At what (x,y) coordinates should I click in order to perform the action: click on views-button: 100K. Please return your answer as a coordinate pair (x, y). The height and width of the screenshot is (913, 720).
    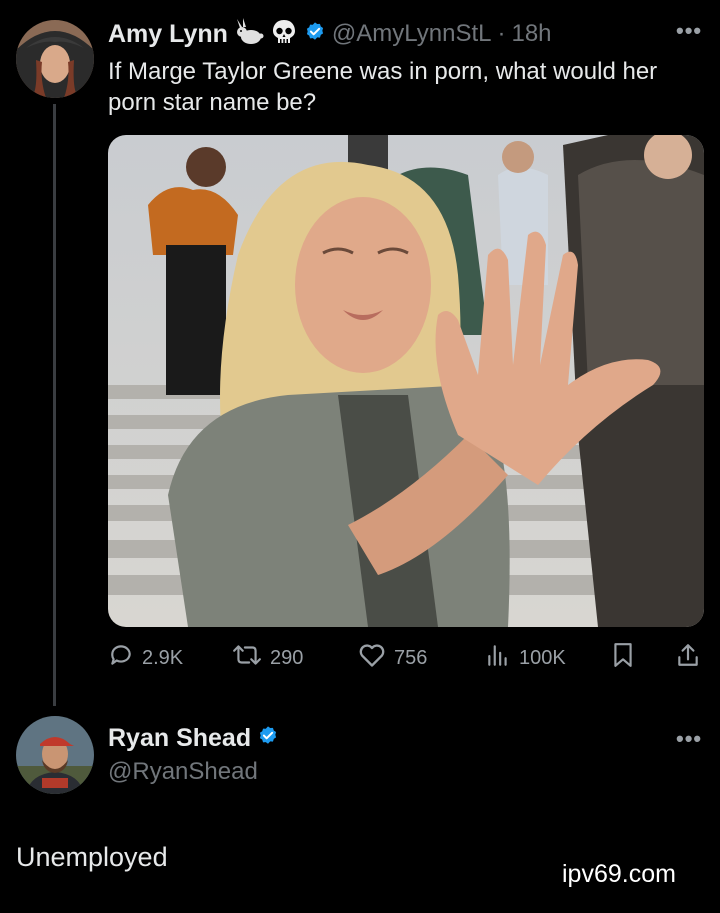
    Looking at the image, I should click on (525, 658).